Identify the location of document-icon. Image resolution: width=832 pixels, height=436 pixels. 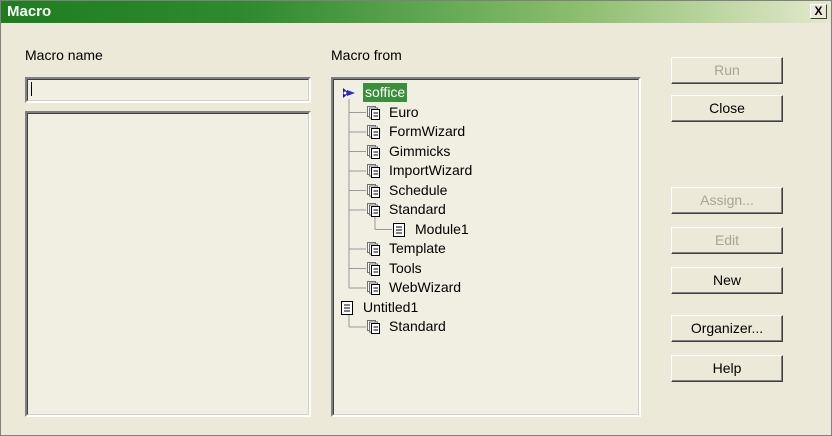
(348, 307).